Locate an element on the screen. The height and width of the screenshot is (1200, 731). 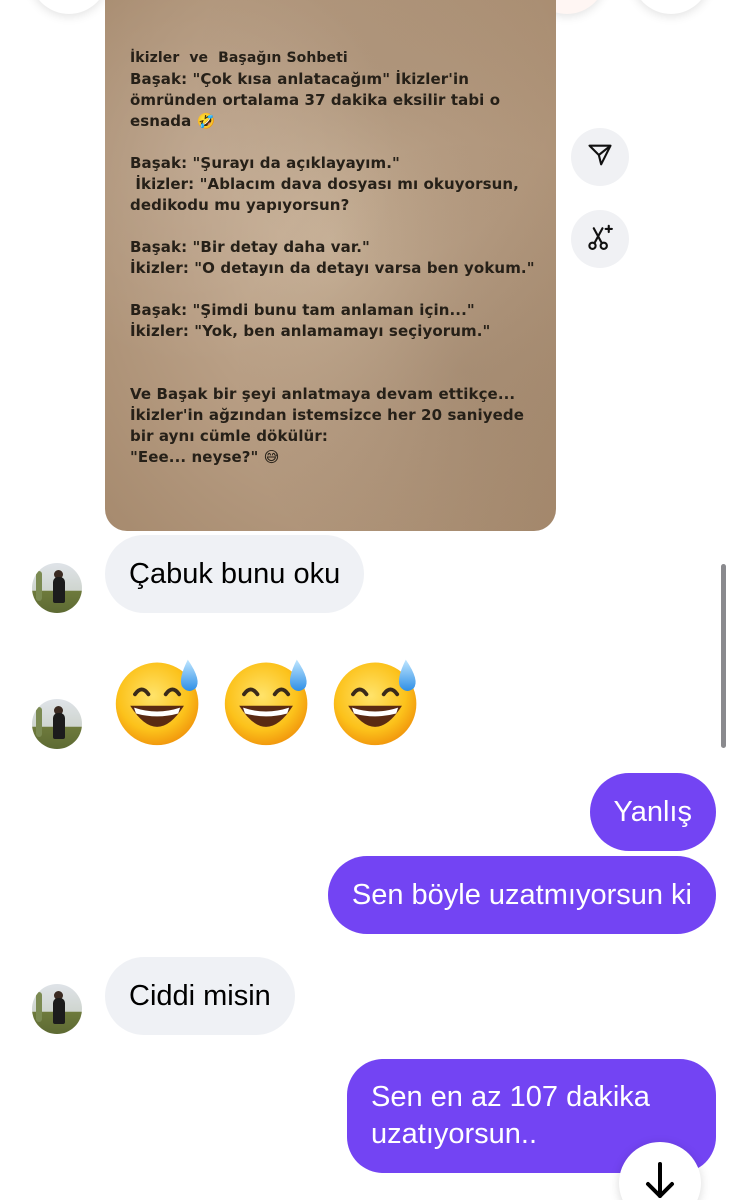
image-text-line: Başak: "Şimdi bunu tam anlaman için..." is located at coordinates (302, 310).